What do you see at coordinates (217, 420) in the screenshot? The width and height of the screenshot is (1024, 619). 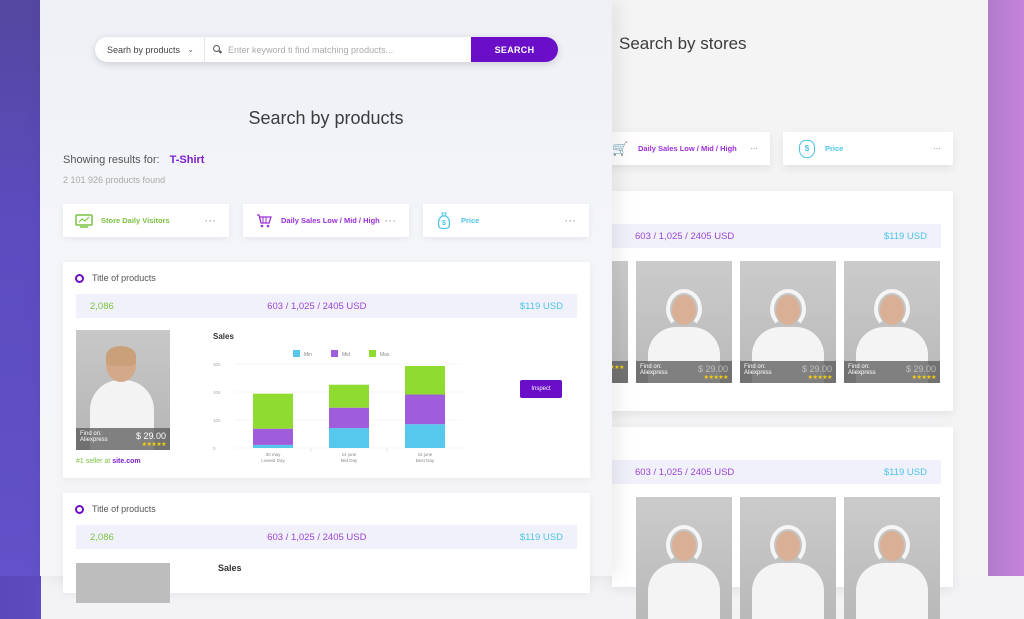 I see `y-tick-label: 100` at bounding box center [217, 420].